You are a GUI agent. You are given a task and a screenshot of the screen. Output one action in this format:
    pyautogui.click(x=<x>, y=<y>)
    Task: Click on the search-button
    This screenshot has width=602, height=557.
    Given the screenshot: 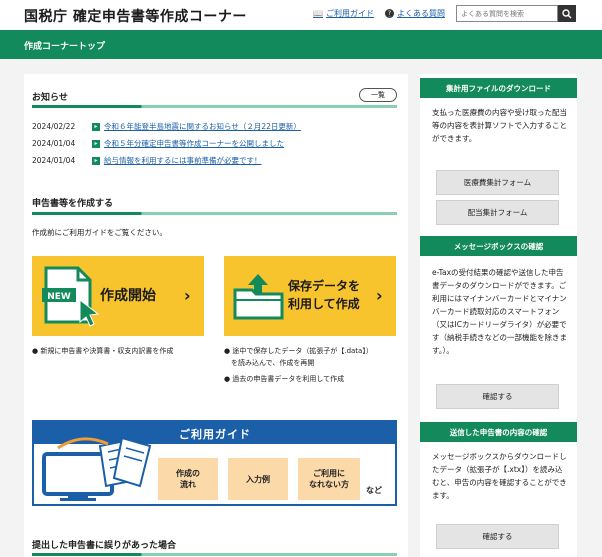 What is the action you would take?
    pyautogui.click(x=567, y=13)
    